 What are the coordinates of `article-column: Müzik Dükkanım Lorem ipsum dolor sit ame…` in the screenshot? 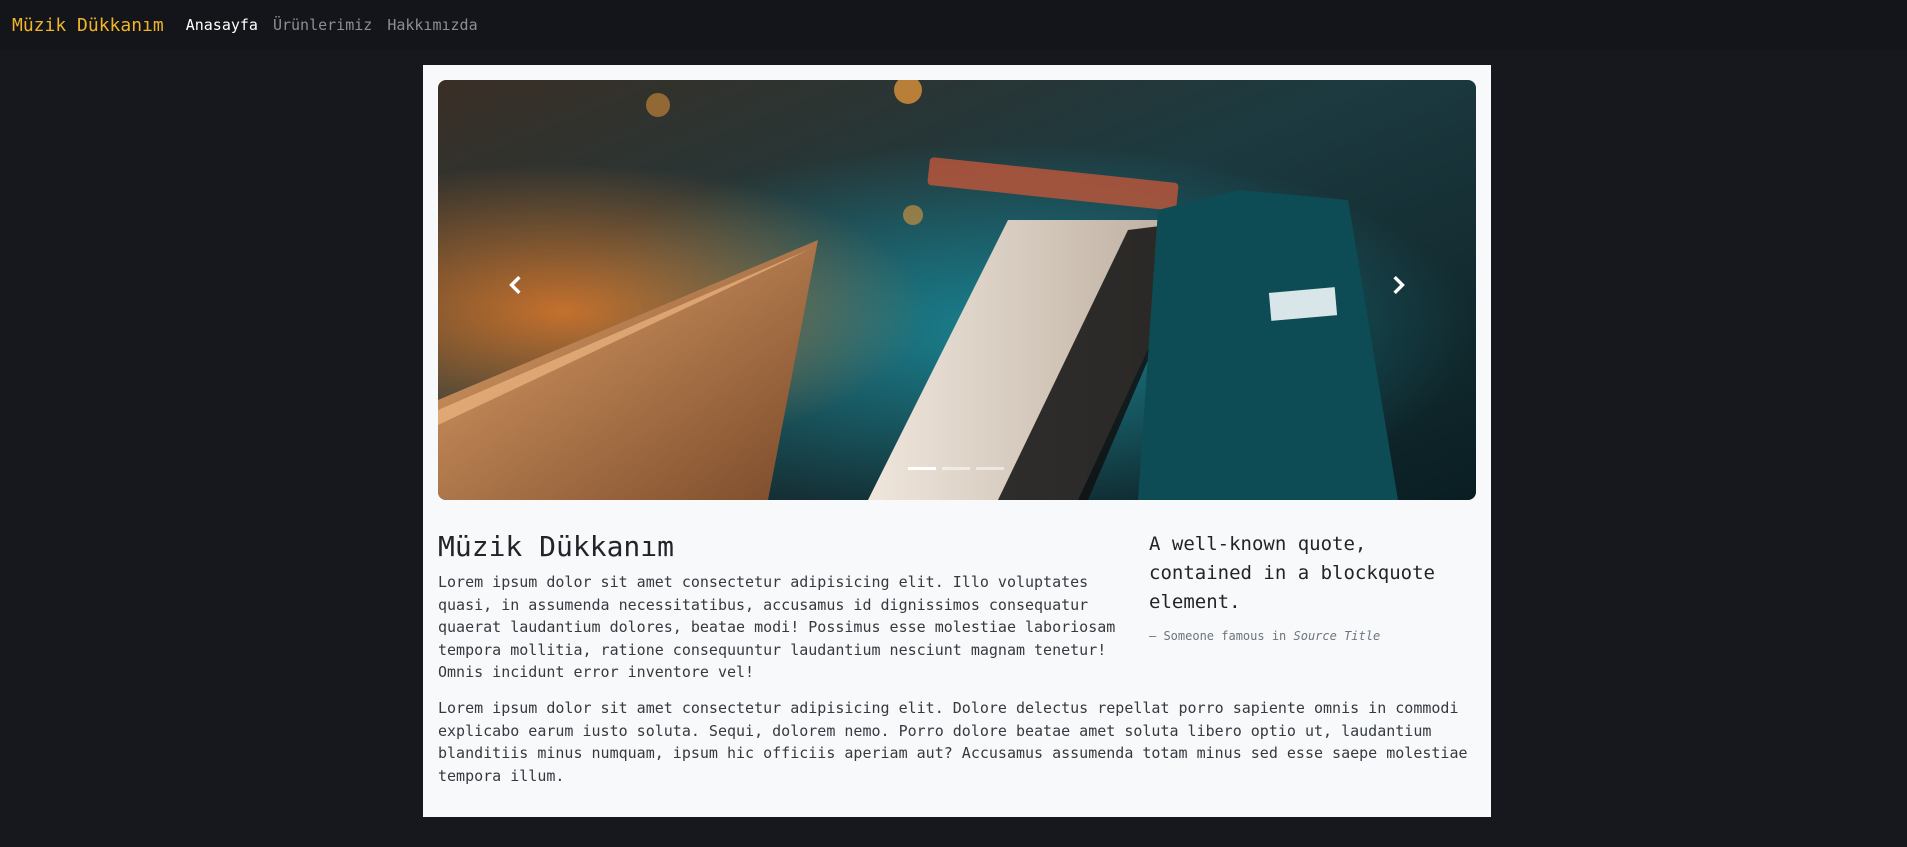 It's located at (778, 607).